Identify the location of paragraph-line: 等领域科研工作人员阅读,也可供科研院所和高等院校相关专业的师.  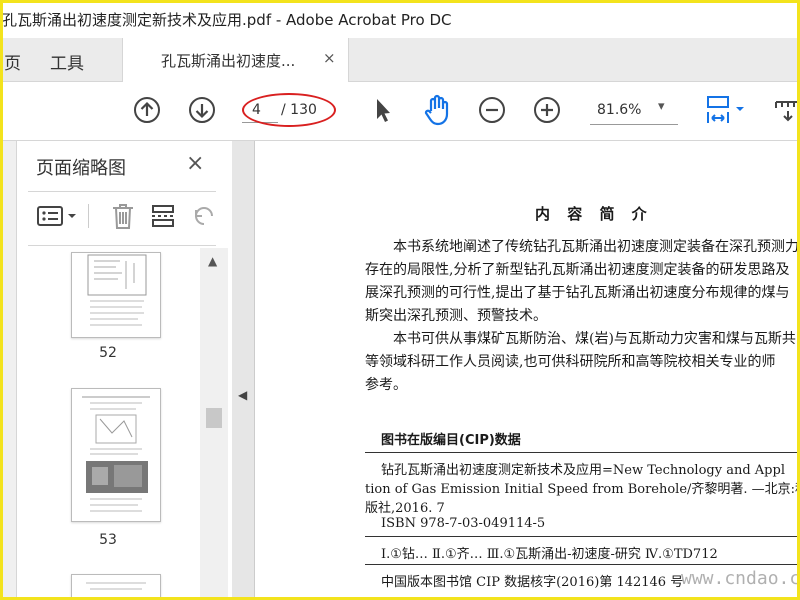
(570, 362).